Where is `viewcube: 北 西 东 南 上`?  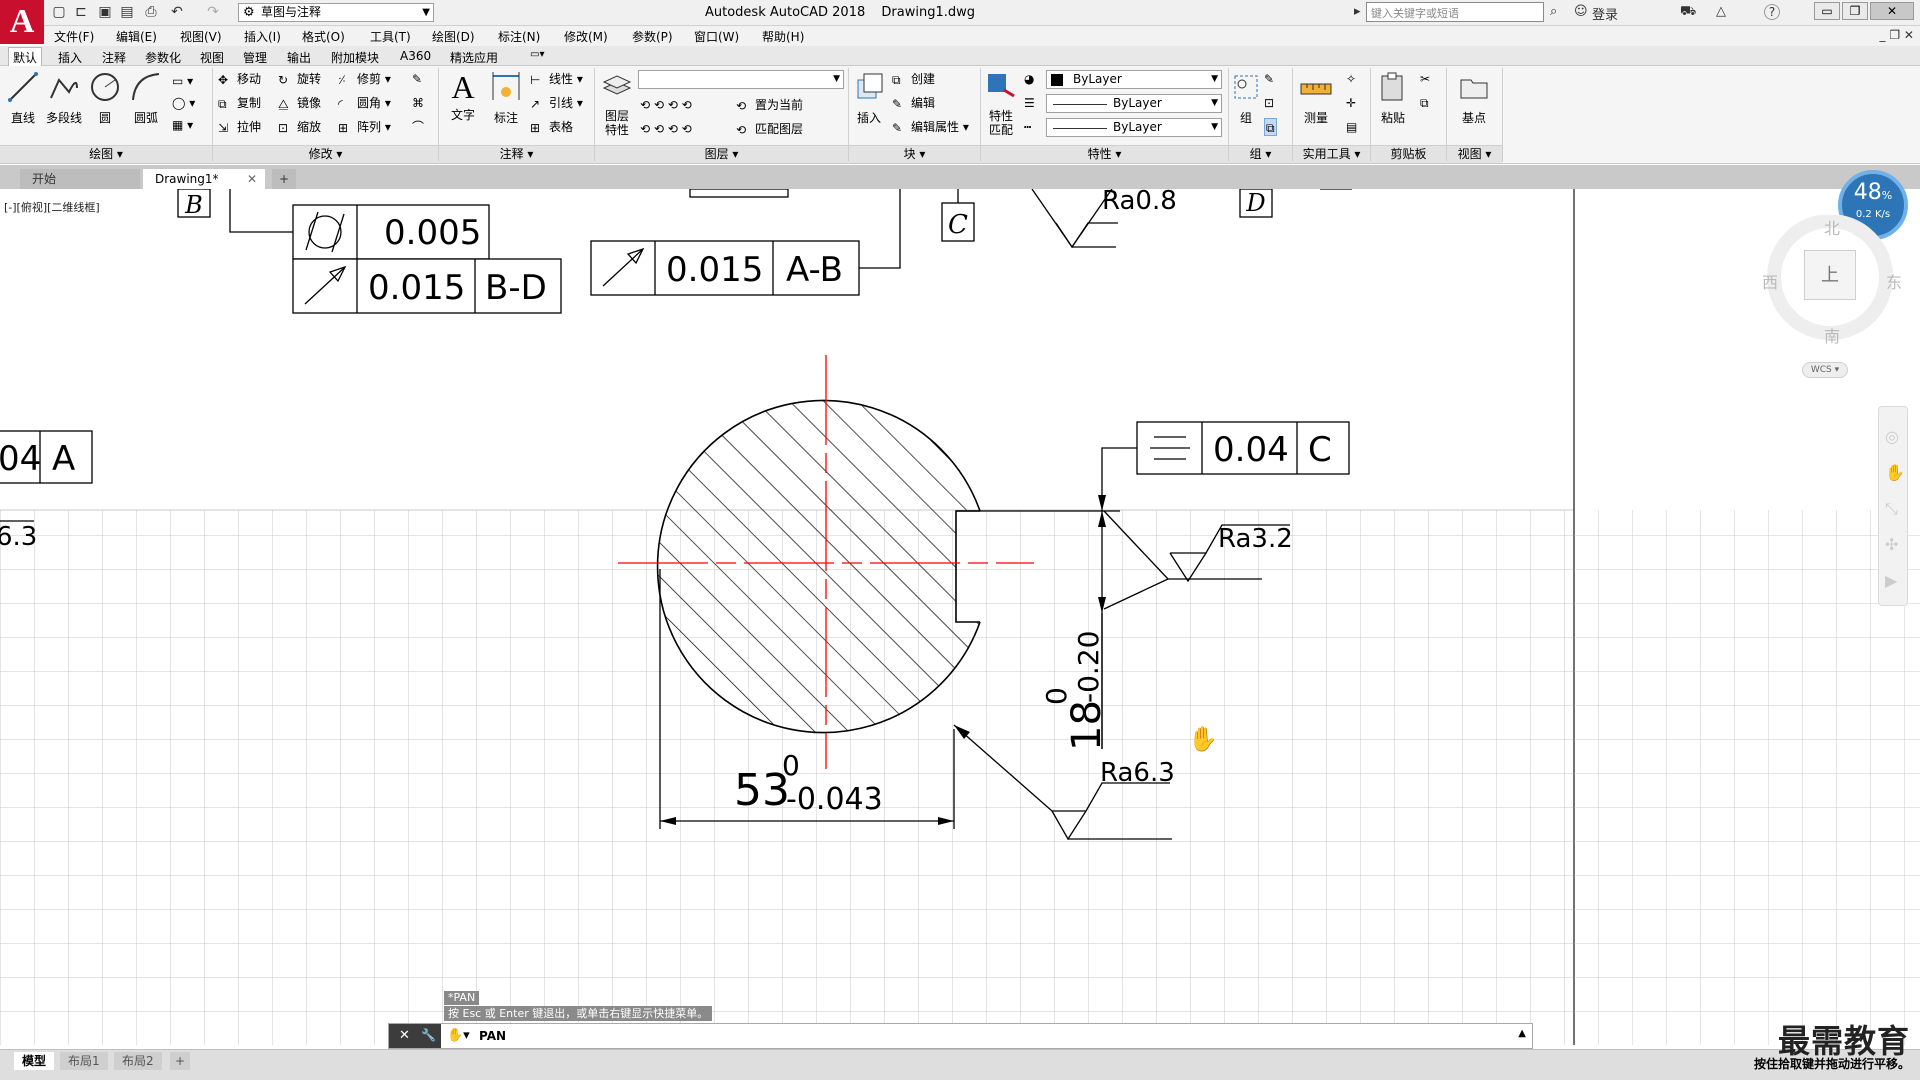
viewcube: 北 西 东 南 上 is located at coordinates (1830, 294).